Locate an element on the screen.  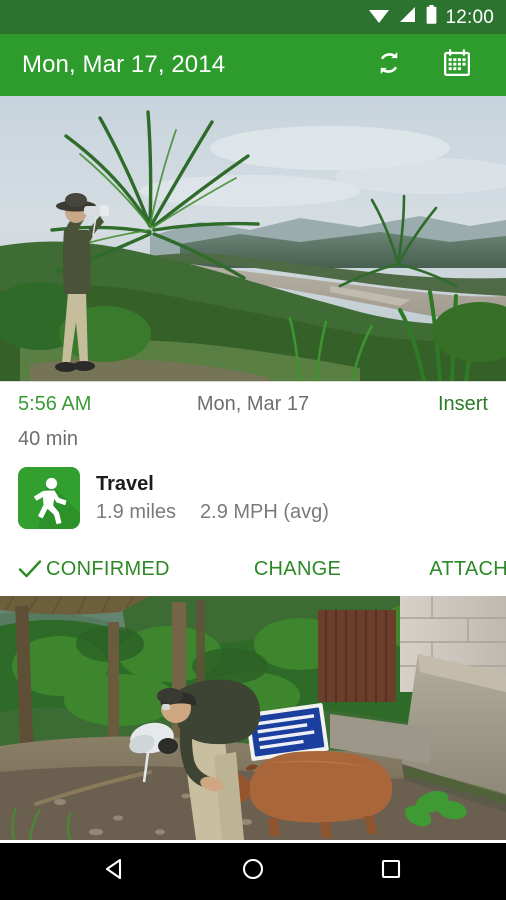
change-button: CHANGE is located at coordinates (297, 569).